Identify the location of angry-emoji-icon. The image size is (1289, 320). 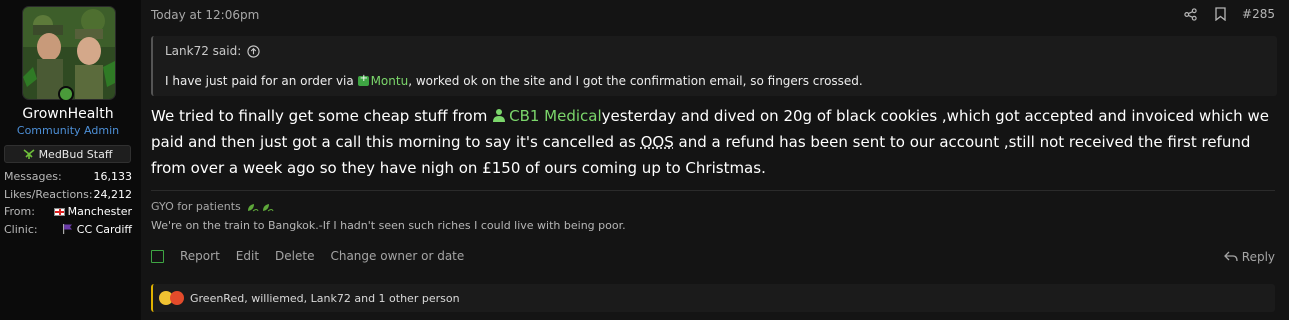
(177, 298).